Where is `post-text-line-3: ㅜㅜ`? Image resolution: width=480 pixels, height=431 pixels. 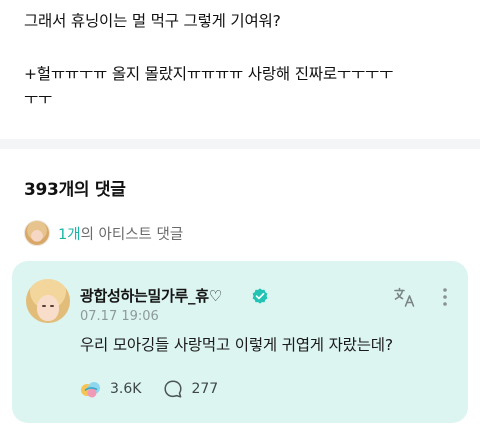 post-text-line-3: ㅜㅜ is located at coordinates (38, 99).